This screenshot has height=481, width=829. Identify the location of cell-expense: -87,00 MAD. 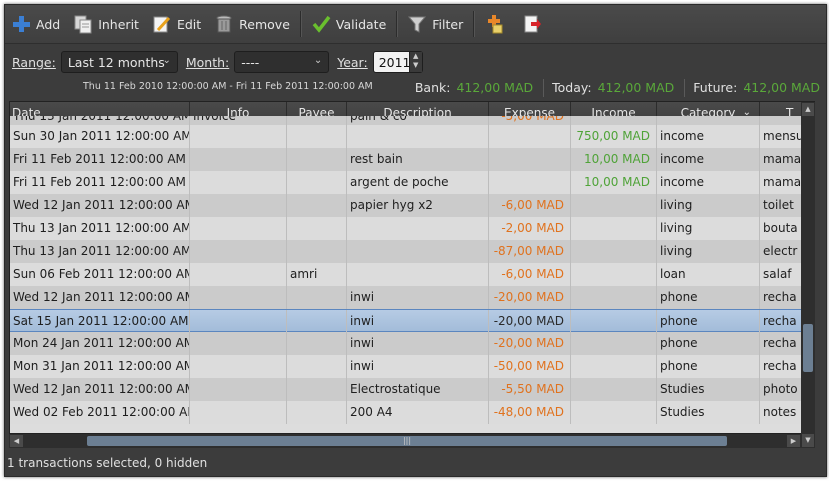
(530, 251).